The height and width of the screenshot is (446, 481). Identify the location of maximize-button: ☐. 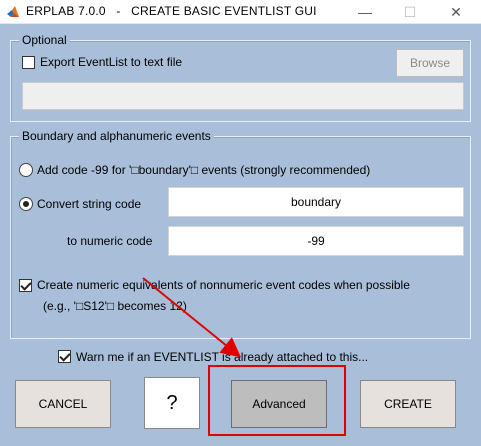
(410, 12).